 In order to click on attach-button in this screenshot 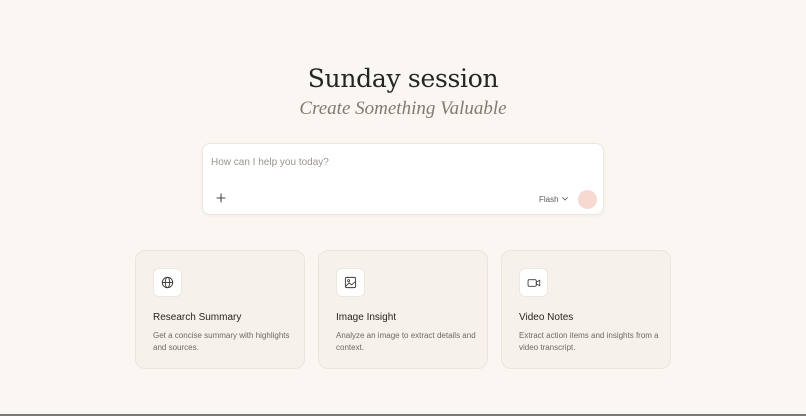, I will do `click(221, 198)`.